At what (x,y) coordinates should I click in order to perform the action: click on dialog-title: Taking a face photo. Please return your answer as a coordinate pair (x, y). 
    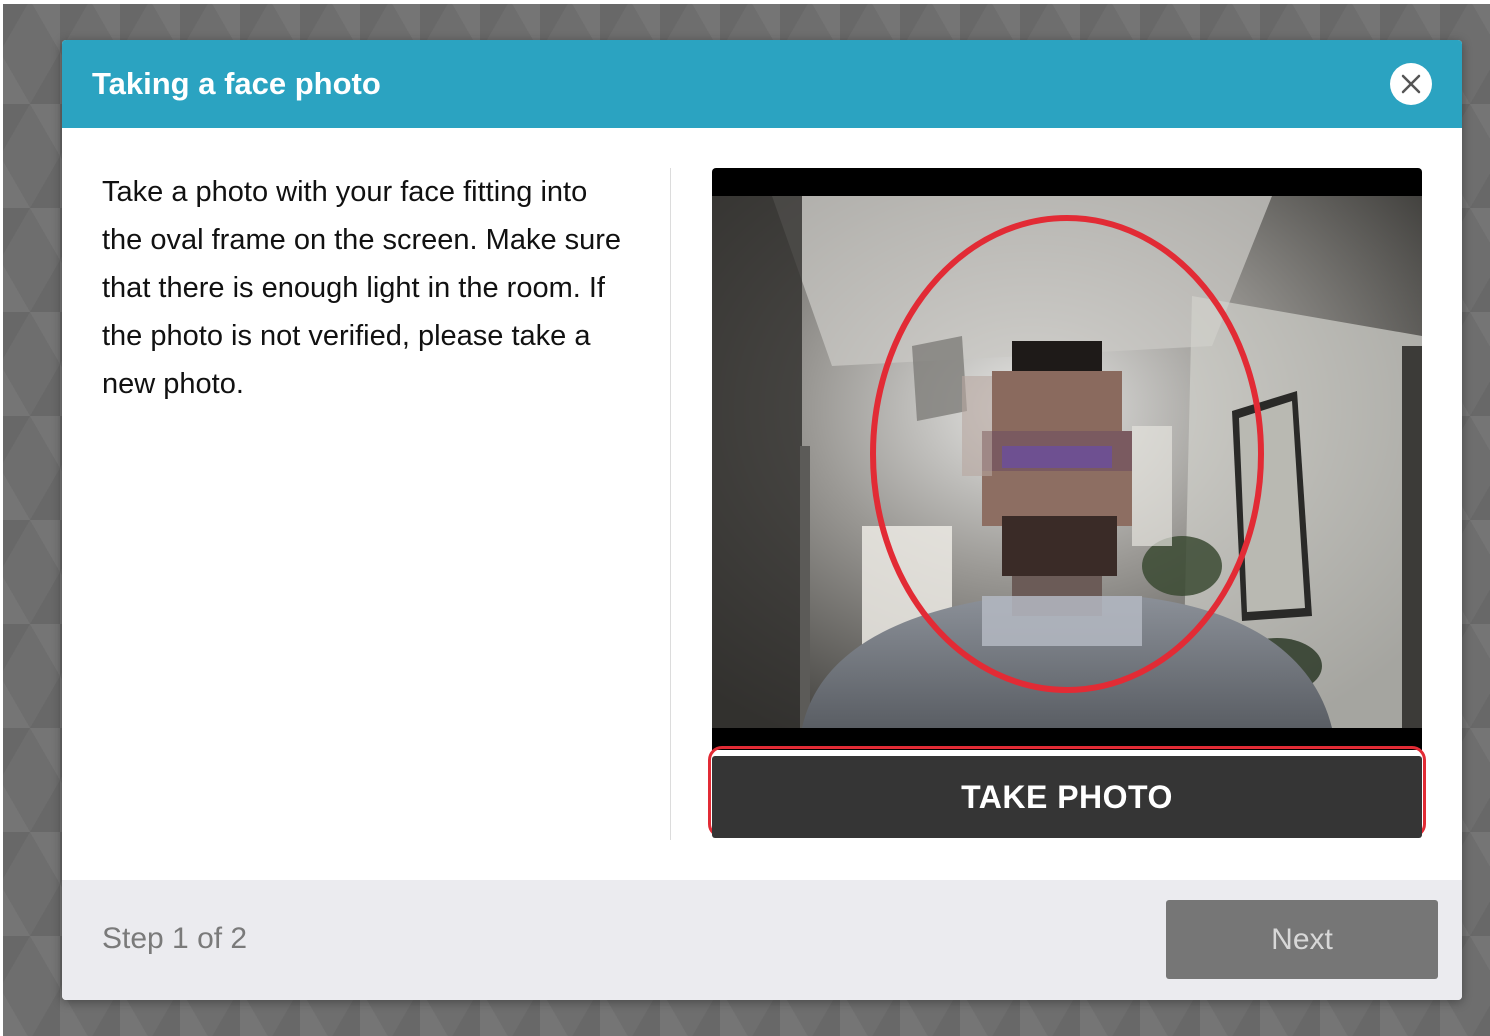
    Looking at the image, I should click on (236, 83).